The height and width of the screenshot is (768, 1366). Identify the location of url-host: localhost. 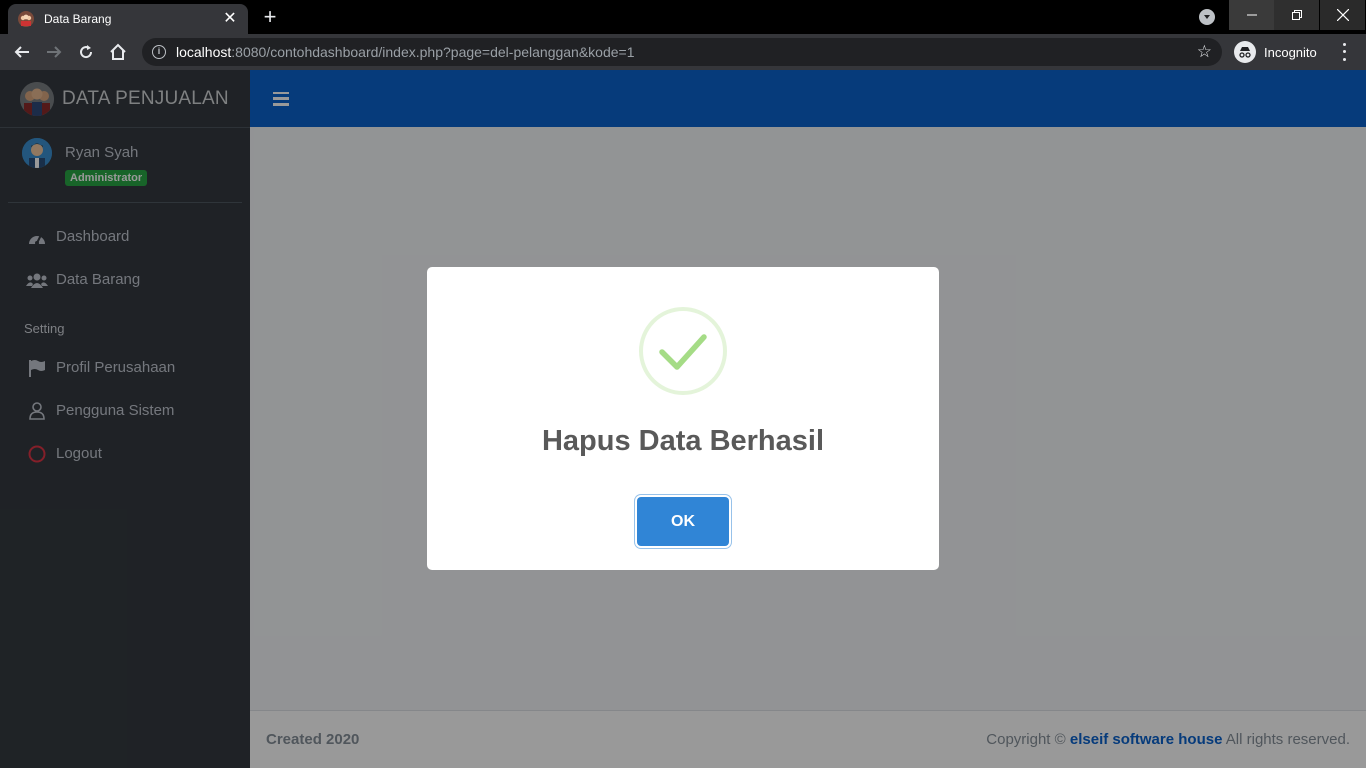
(204, 52).